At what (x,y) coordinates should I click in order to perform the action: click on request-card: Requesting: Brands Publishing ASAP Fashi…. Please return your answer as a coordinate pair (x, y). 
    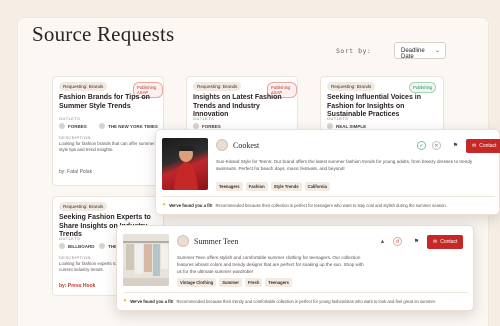
    Looking at the image, I should click on (108, 131).